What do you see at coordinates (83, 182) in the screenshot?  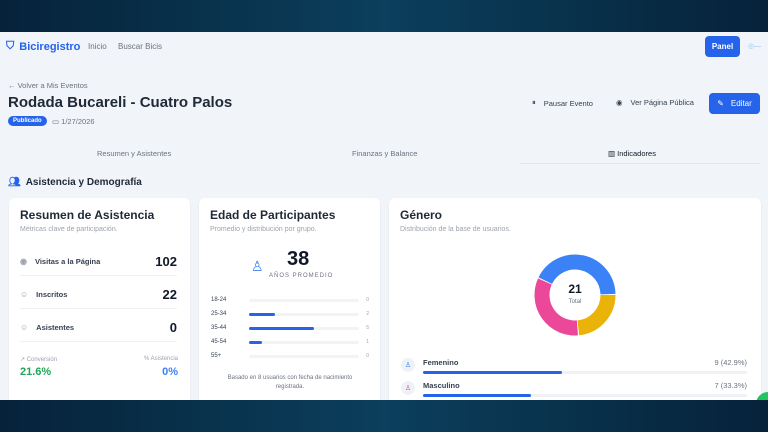 I see `section-label: Asistencia y Demografía` at bounding box center [83, 182].